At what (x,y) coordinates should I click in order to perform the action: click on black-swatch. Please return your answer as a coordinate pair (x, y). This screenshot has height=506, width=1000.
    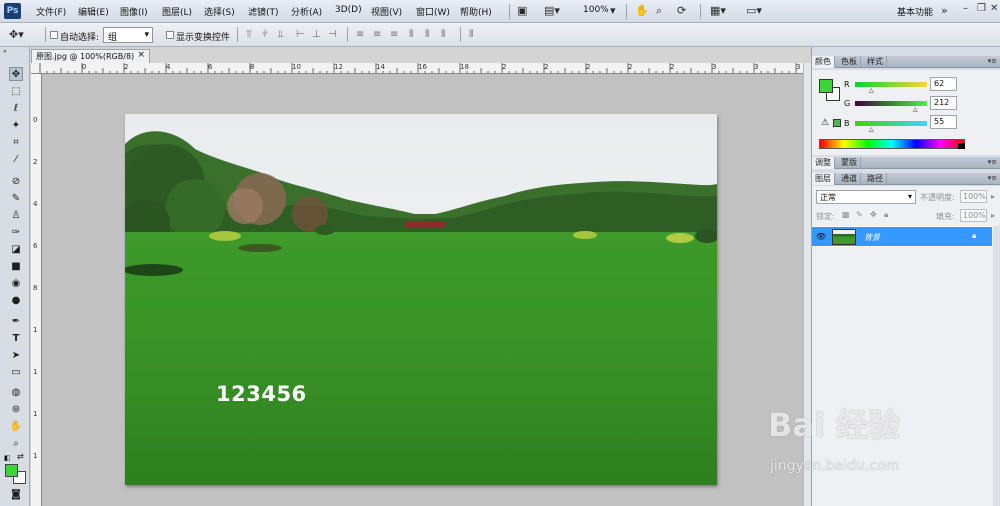
    Looking at the image, I should click on (961, 146).